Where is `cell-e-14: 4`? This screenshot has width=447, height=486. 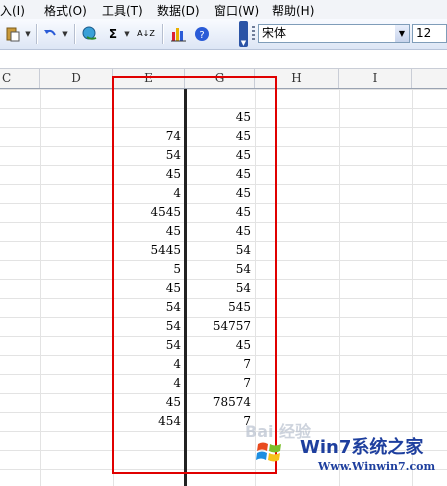 cell-e-14: 4 is located at coordinates (147, 364).